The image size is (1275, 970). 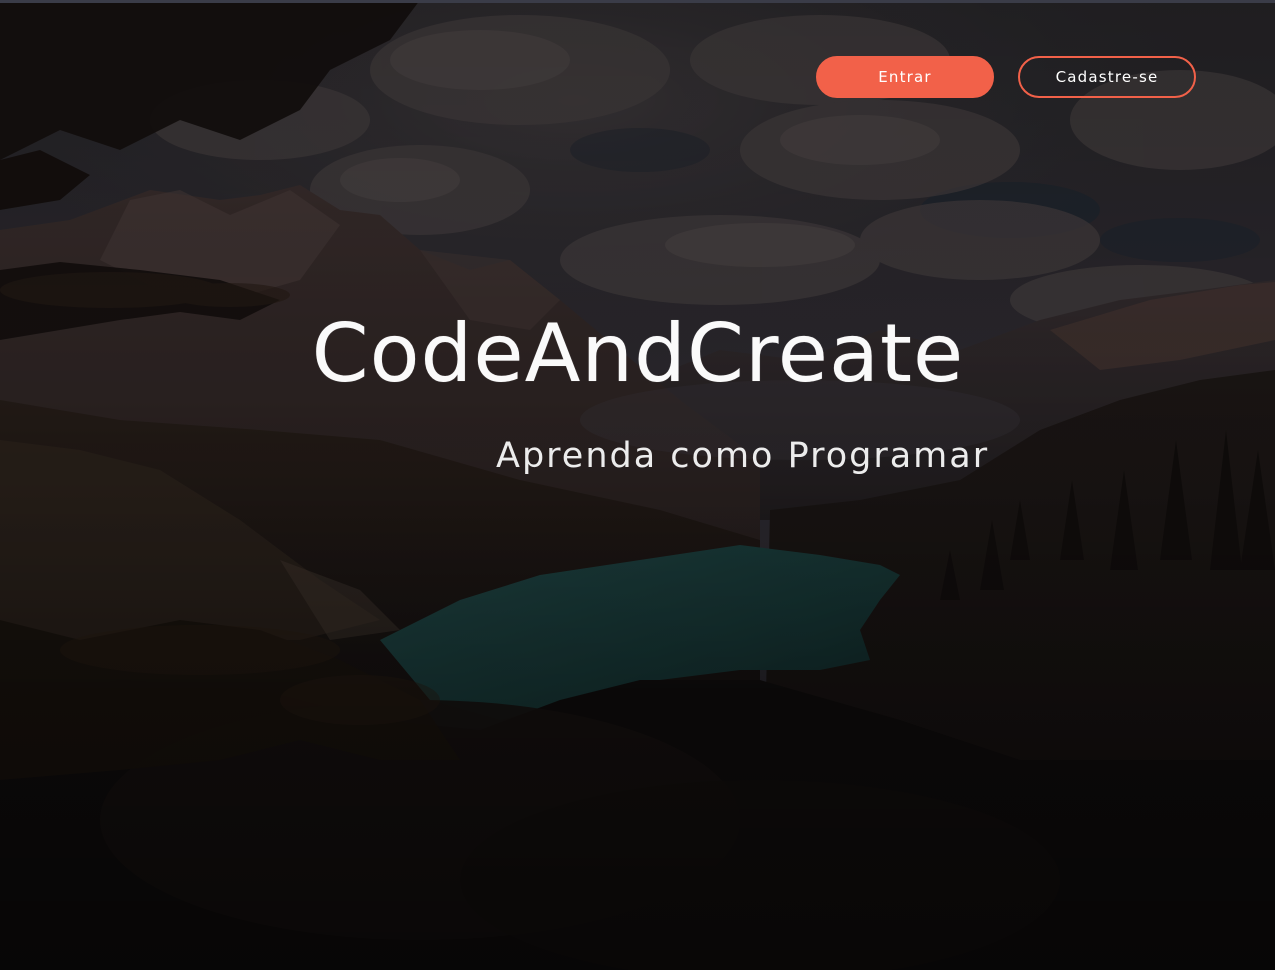 I want to click on login-button: Entrar, so click(x=905, y=77).